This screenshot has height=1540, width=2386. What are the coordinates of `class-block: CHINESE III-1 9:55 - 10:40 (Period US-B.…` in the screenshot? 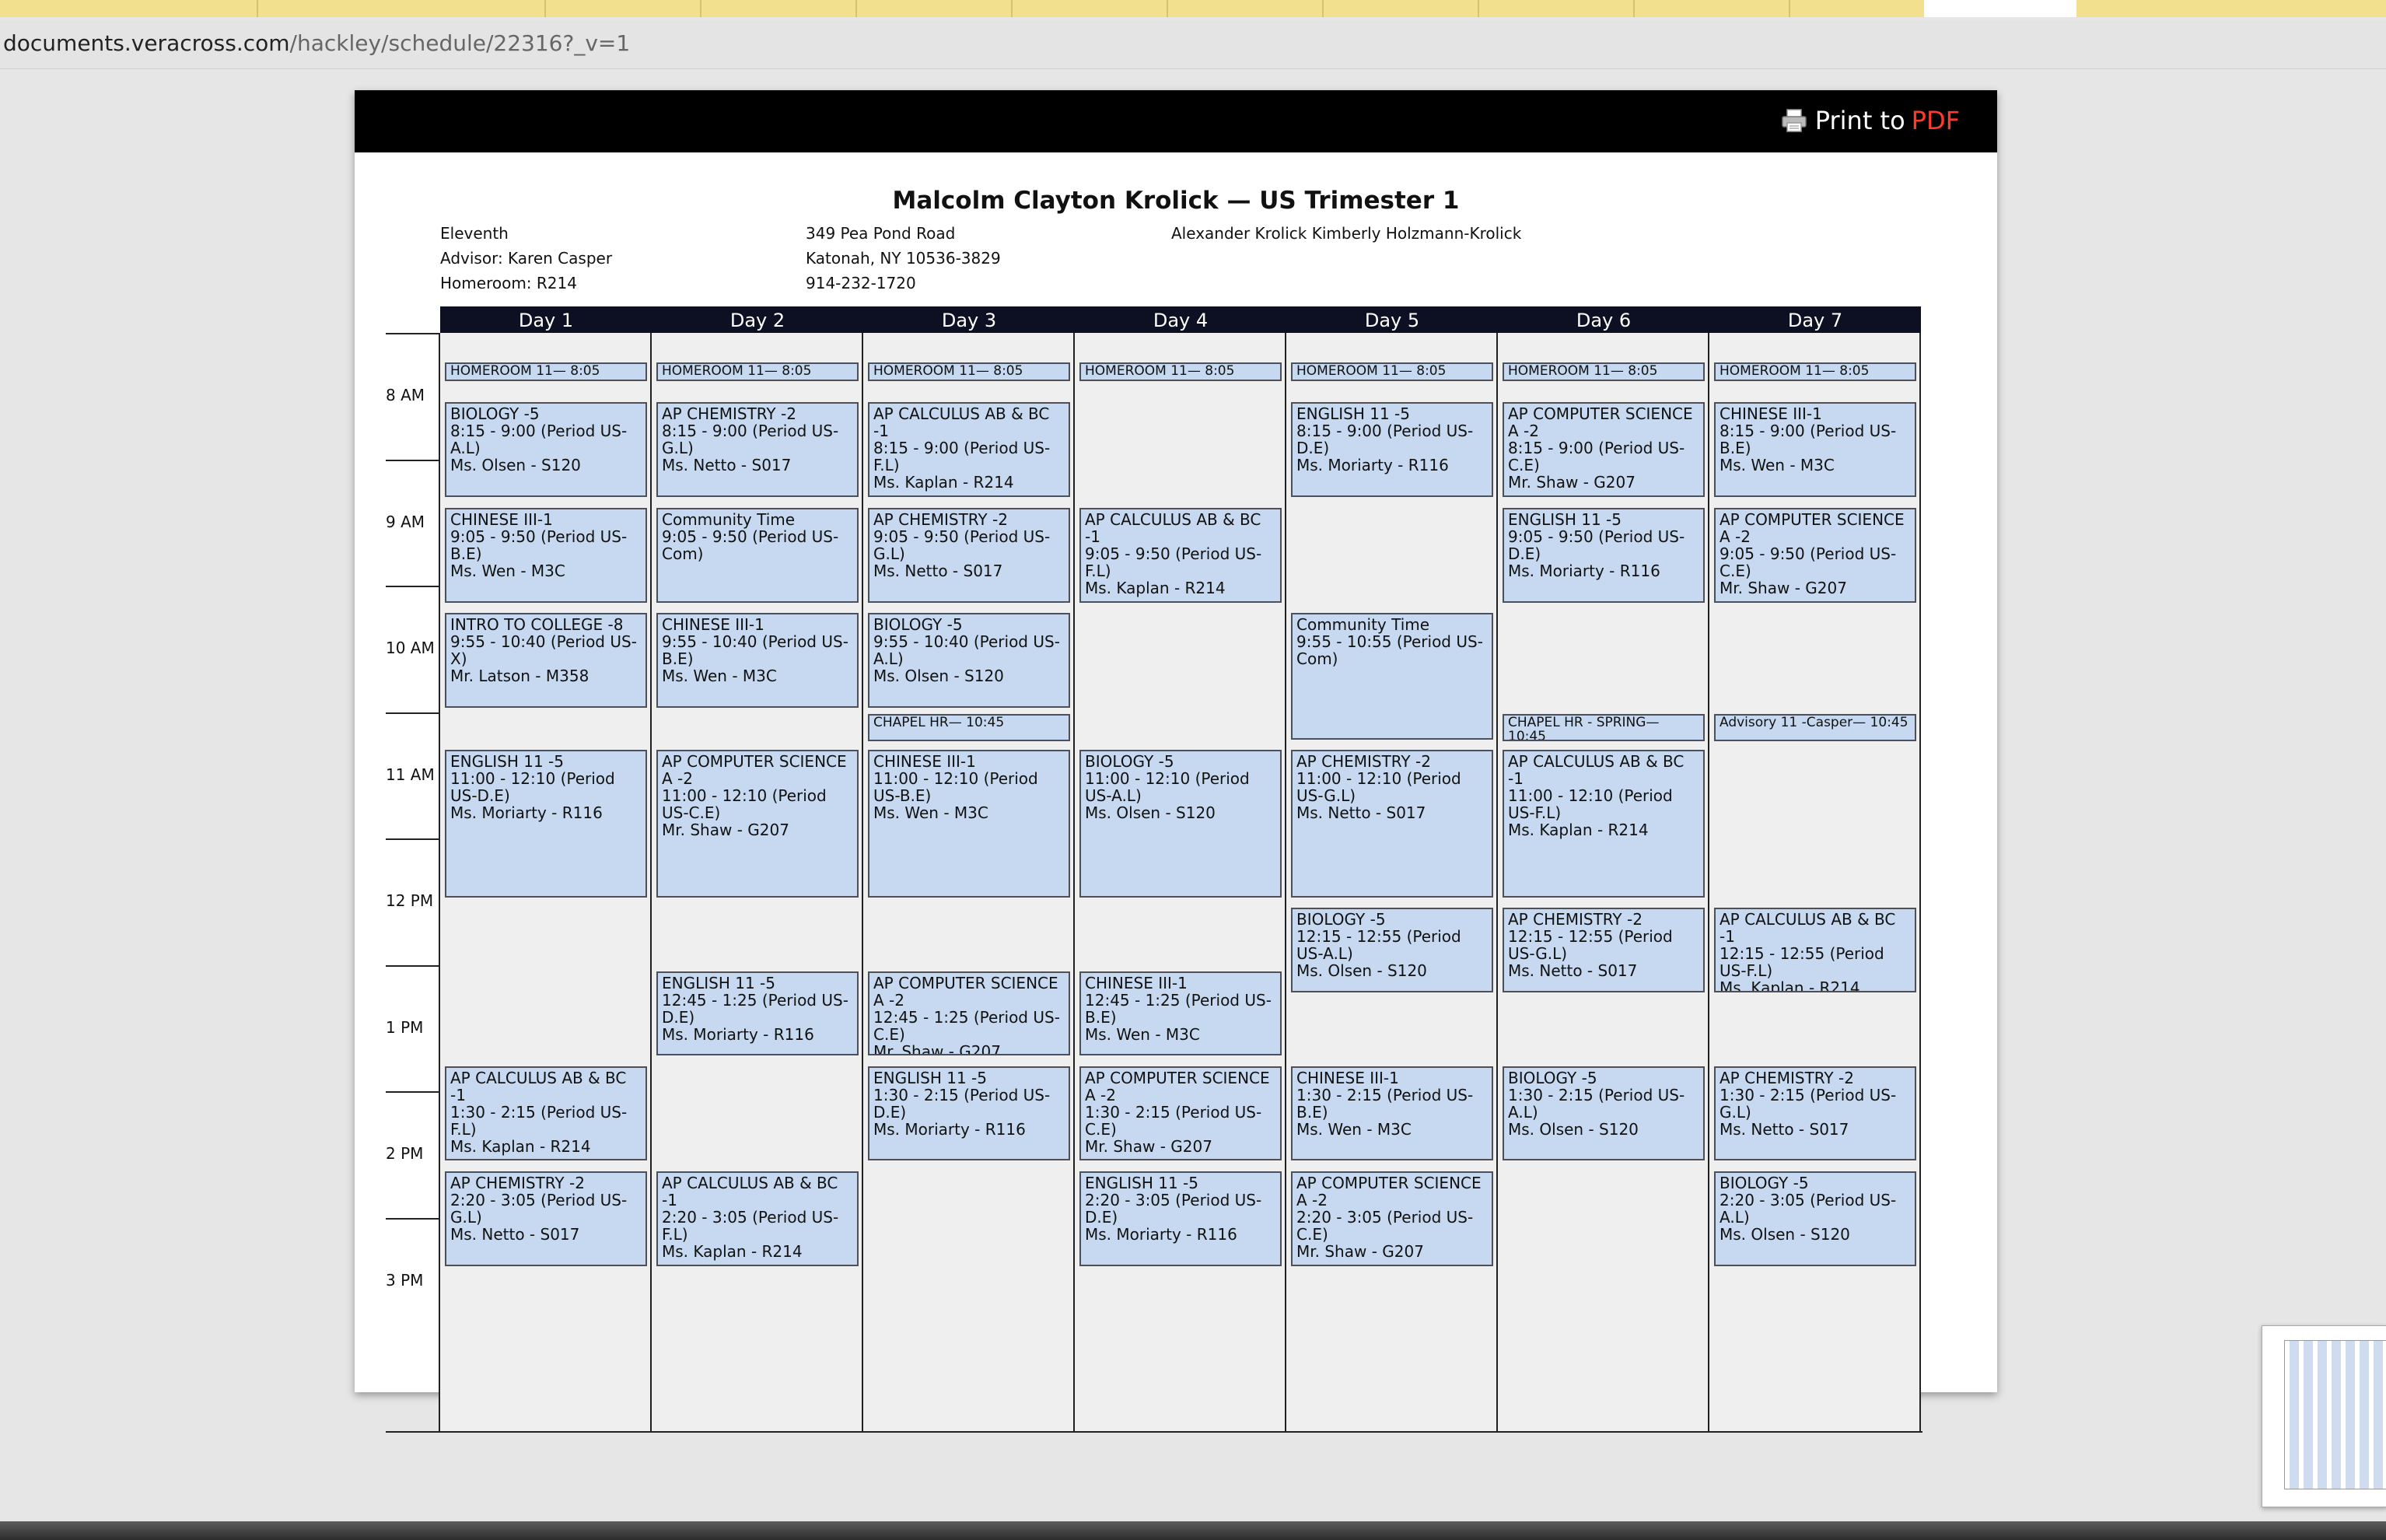 It's located at (758, 661).